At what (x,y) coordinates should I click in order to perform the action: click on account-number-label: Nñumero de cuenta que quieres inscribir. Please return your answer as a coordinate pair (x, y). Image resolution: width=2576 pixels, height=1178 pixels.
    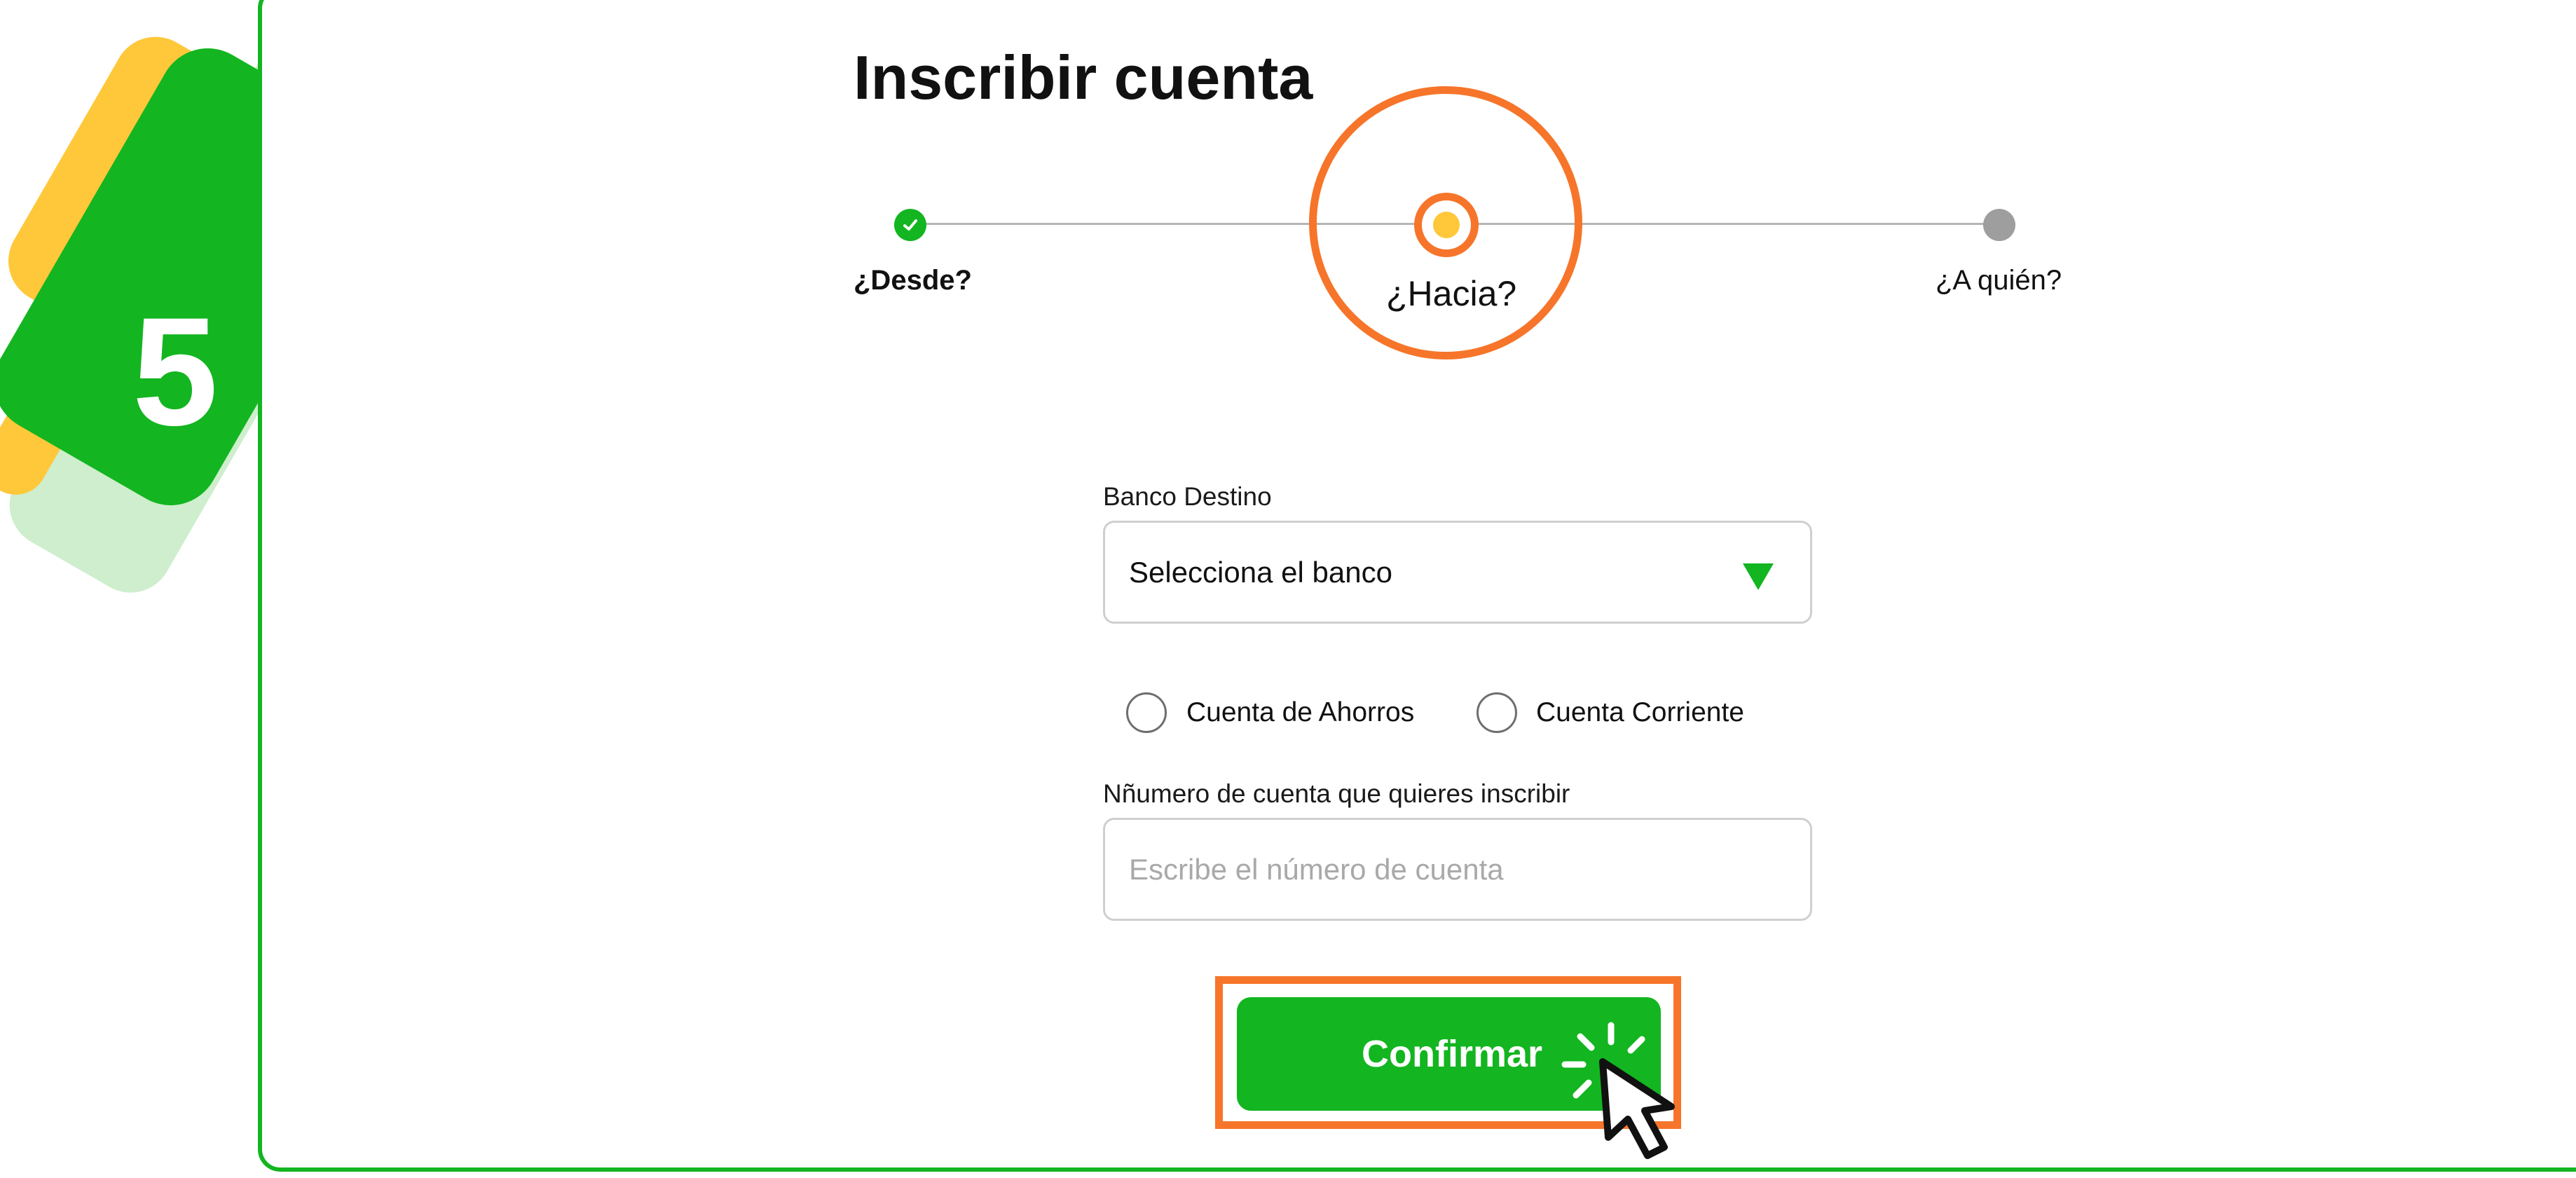
    Looking at the image, I should click on (1336, 793).